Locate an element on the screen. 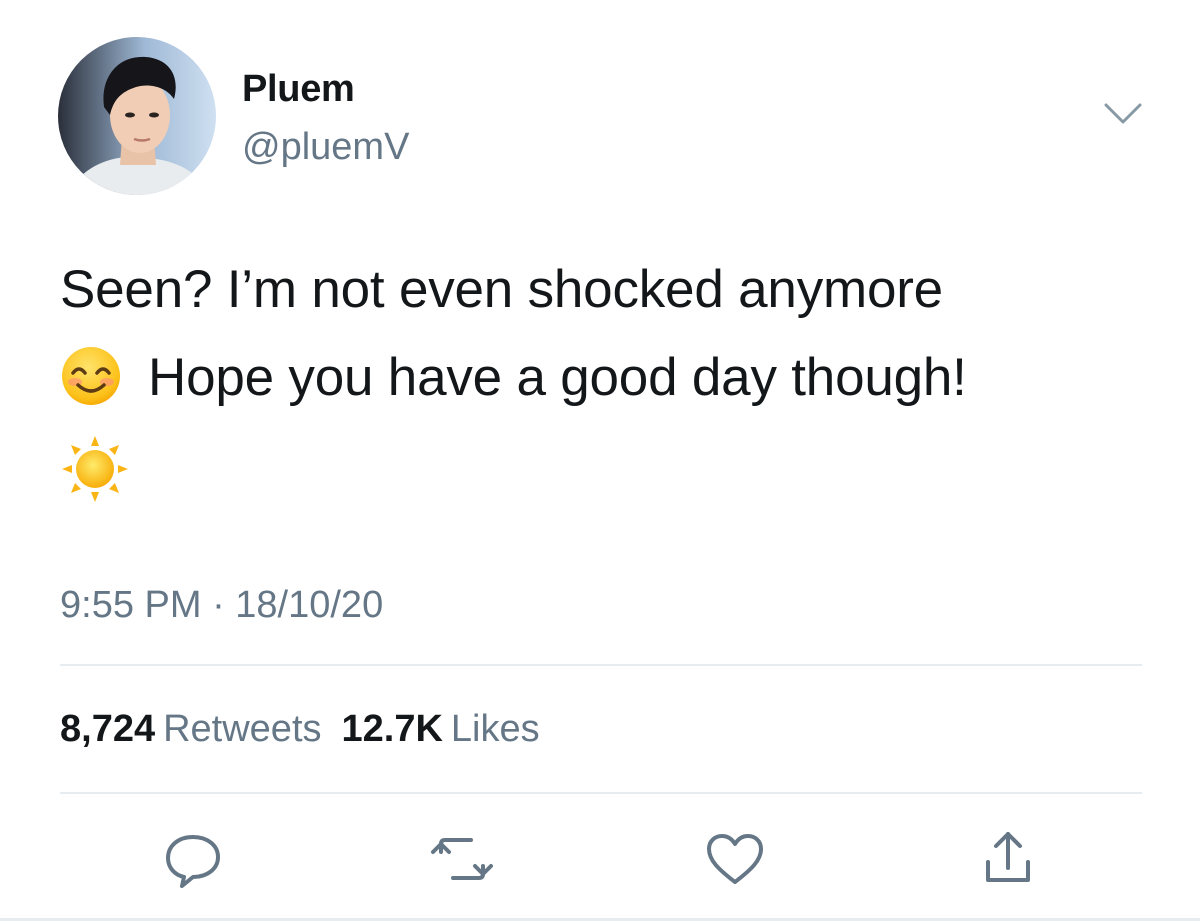 The image size is (1200, 921). tweet-actions-bar is located at coordinates (600, 860).